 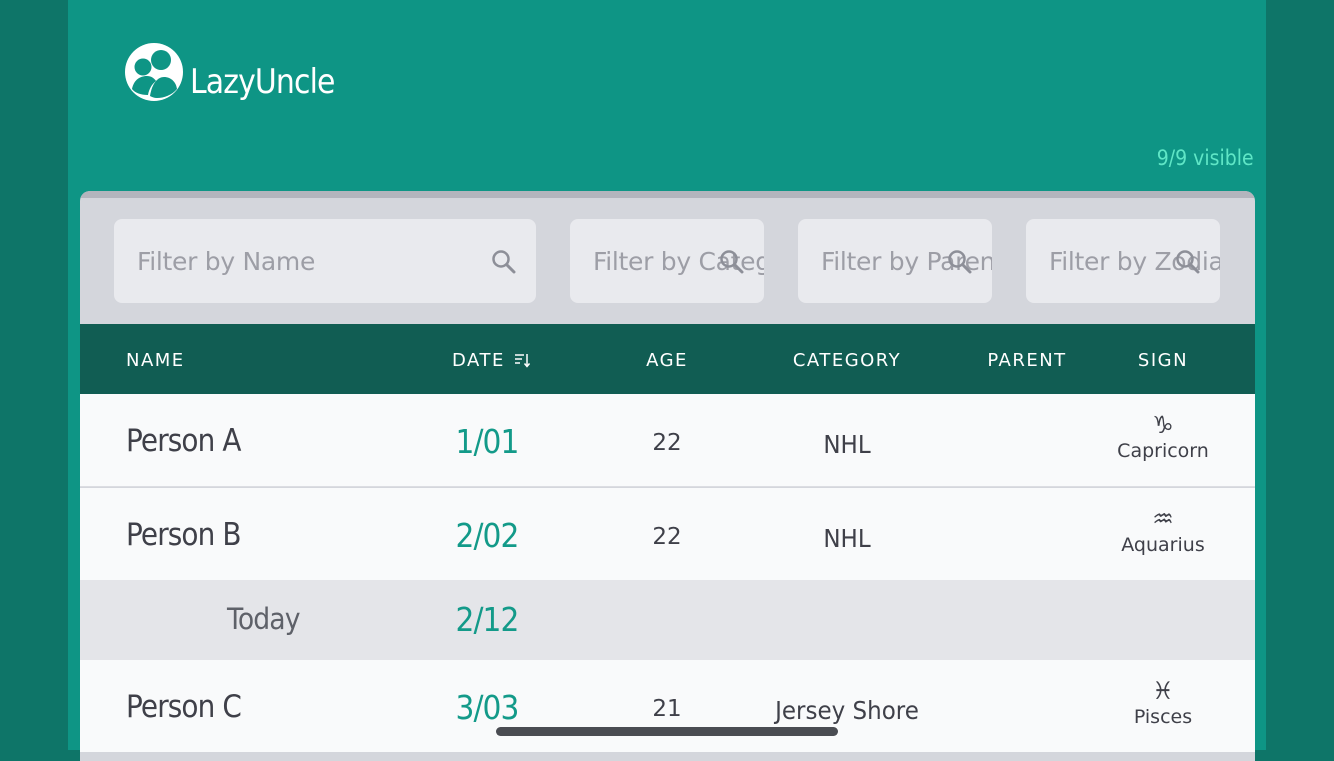 What do you see at coordinates (262, 82) in the screenshot?
I see `app-title: LazyUncle` at bounding box center [262, 82].